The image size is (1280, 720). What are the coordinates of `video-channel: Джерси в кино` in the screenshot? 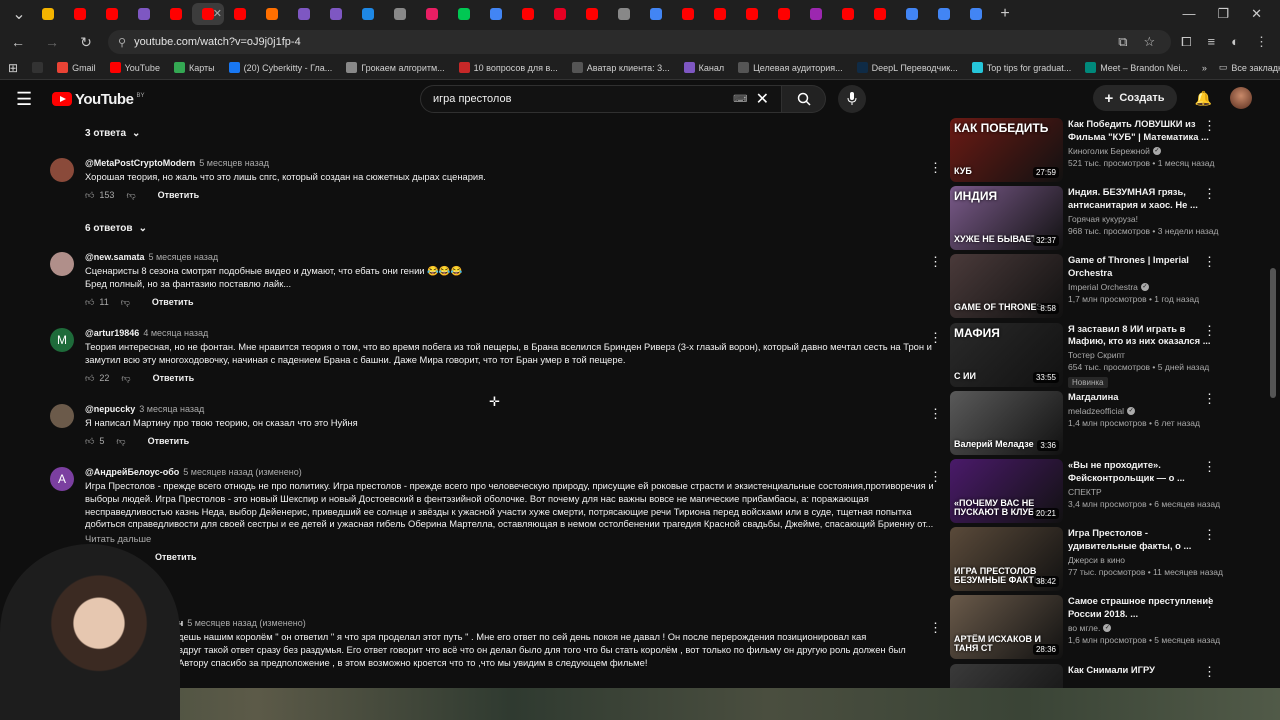 It's located at (1143, 560).